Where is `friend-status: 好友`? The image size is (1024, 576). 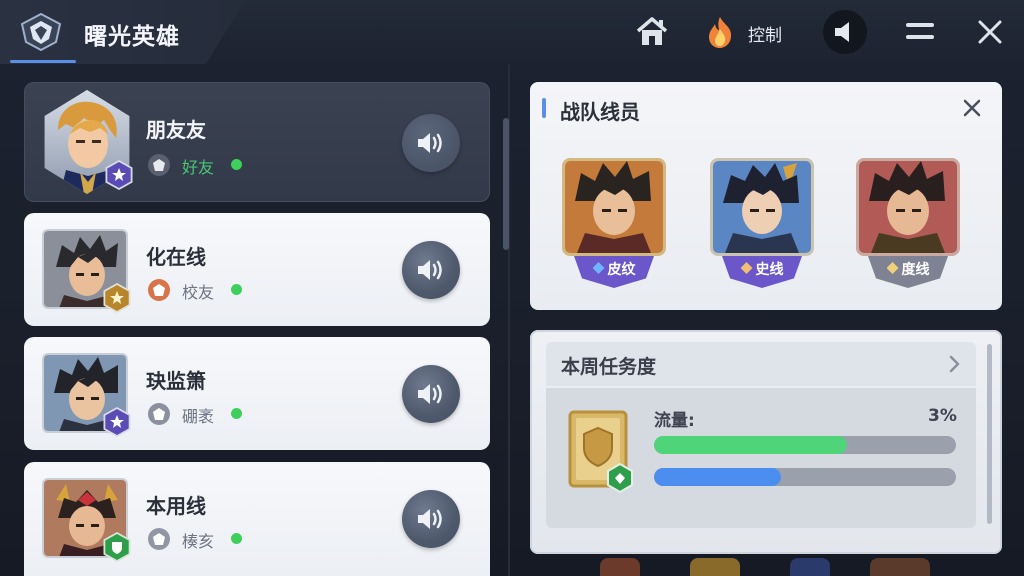
friend-status: 好友 is located at coordinates (198, 167).